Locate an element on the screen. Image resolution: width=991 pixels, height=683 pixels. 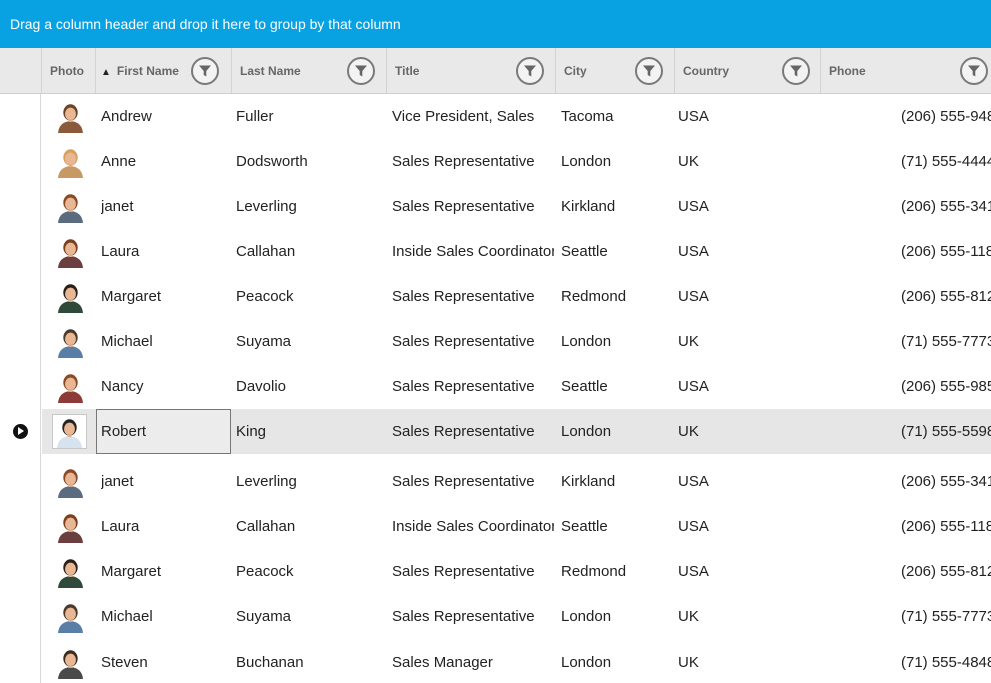
cell-phone: (71) 555-4848 is located at coordinates (946, 661).